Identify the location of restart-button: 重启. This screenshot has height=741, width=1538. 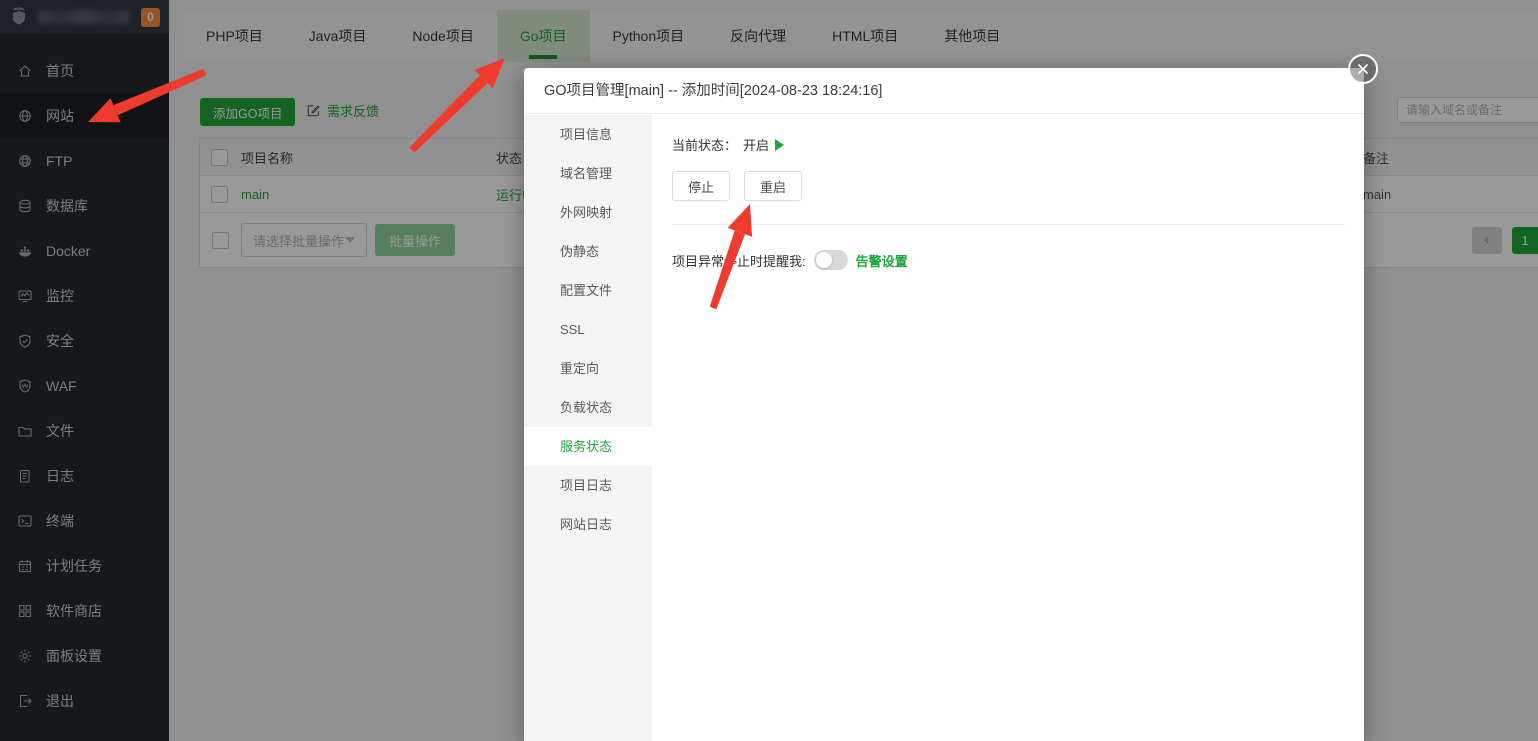
(773, 186).